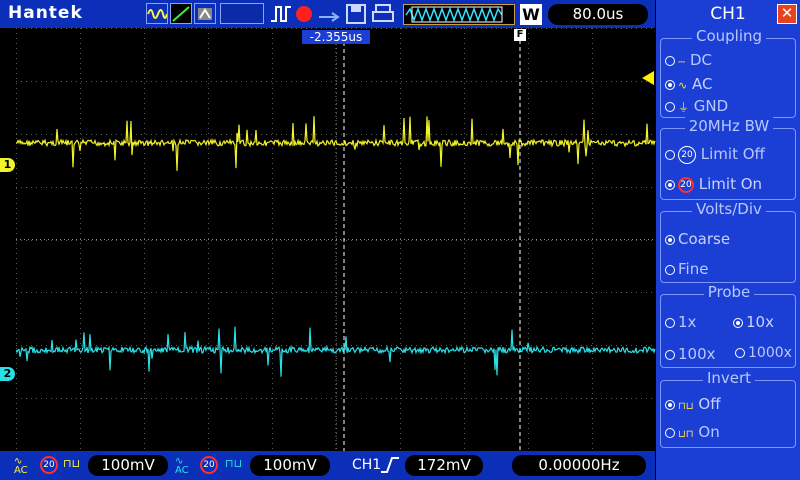 Image resolution: width=800 pixels, height=480 pixels. What do you see at coordinates (682, 63) in the screenshot?
I see `dc-icon: ⎓` at bounding box center [682, 63].